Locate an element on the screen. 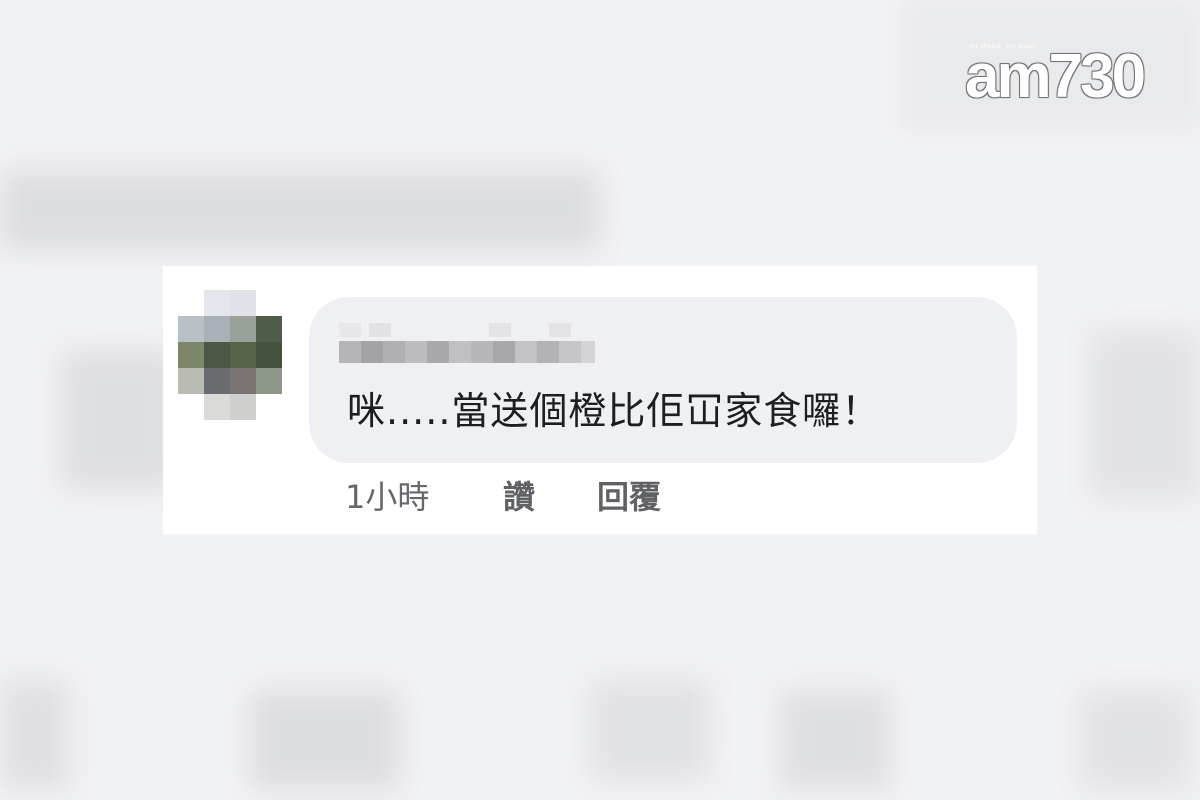 The image size is (1200, 800). am730-watermark-logo: am730 my choice · my paper is located at coordinates (1057, 71).